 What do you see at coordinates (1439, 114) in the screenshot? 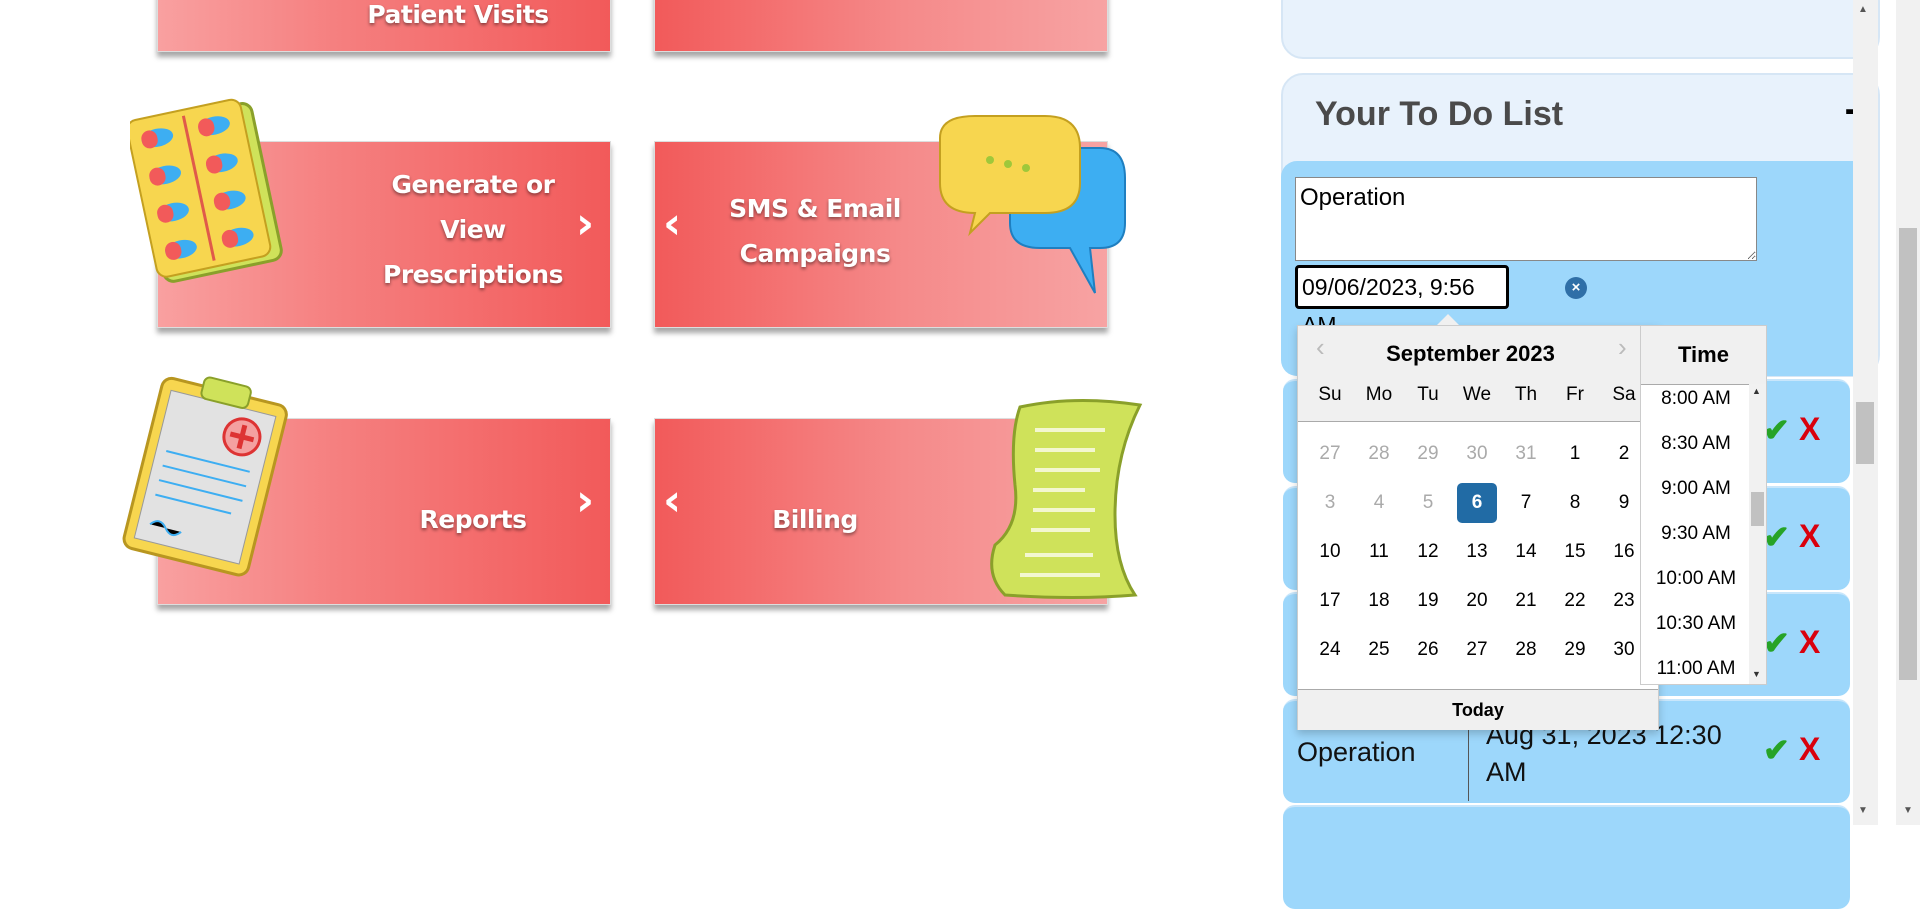
I see `todo-title: Your To Do List` at bounding box center [1439, 114].